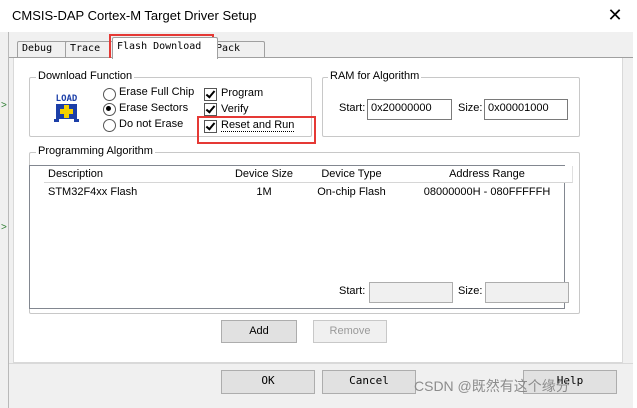  Describe the element at coordinates (165, 48) in the screenshot. I see `tab-flash-download: Flash Download` at that location.